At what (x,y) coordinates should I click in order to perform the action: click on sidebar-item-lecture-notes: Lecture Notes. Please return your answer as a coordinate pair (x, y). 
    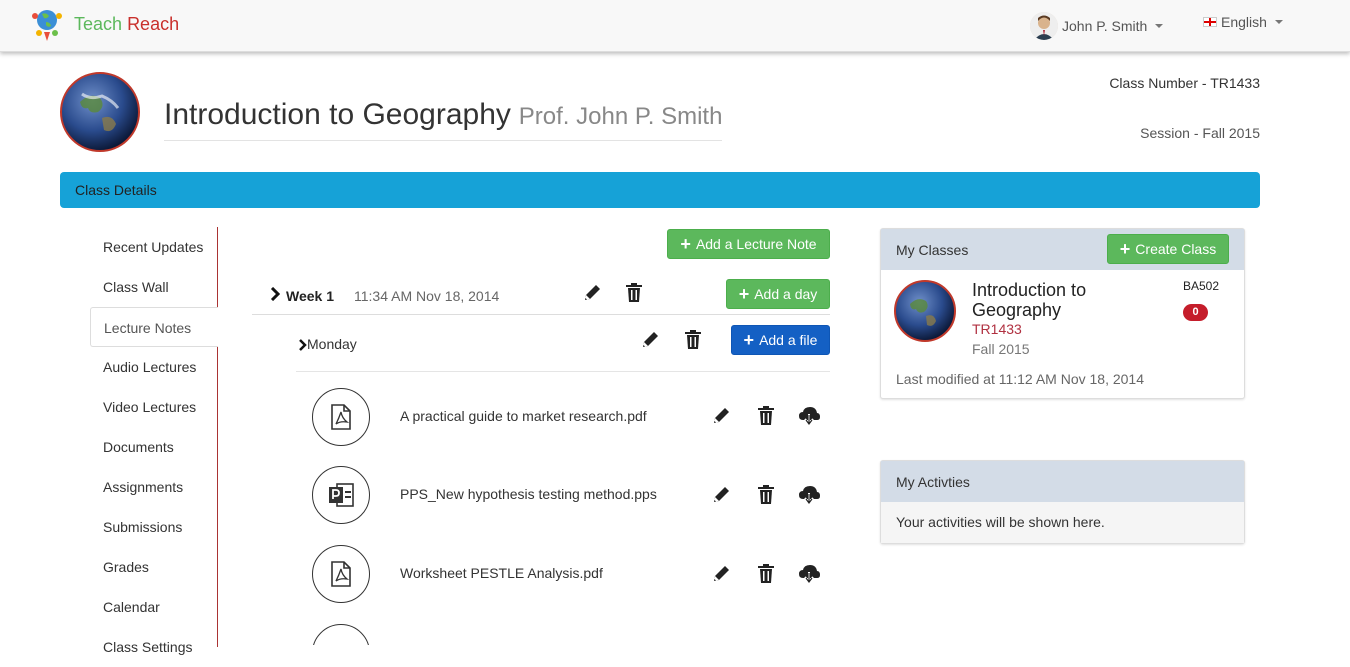
    Looking at the image, I should click on (154, 327).